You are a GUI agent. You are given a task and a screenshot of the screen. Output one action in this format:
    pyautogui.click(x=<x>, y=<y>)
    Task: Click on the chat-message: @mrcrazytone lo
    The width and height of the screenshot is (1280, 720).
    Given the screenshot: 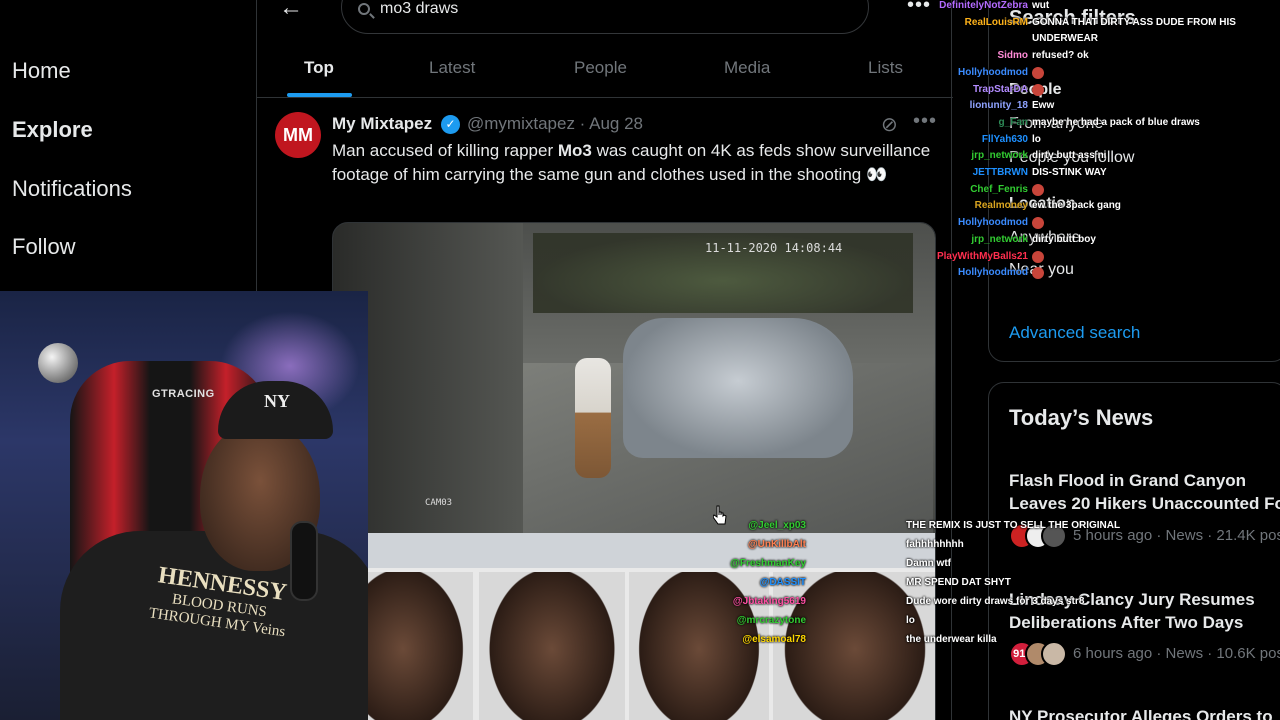 What is the action you would take?
    pyautogui.click(x=913, y=623)
    